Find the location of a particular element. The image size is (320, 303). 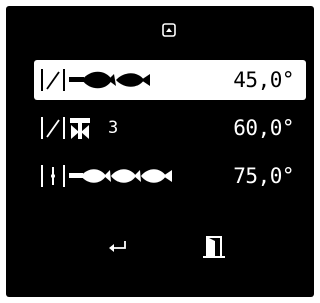

scroll-up-icon is located at coordinates (169, 30).